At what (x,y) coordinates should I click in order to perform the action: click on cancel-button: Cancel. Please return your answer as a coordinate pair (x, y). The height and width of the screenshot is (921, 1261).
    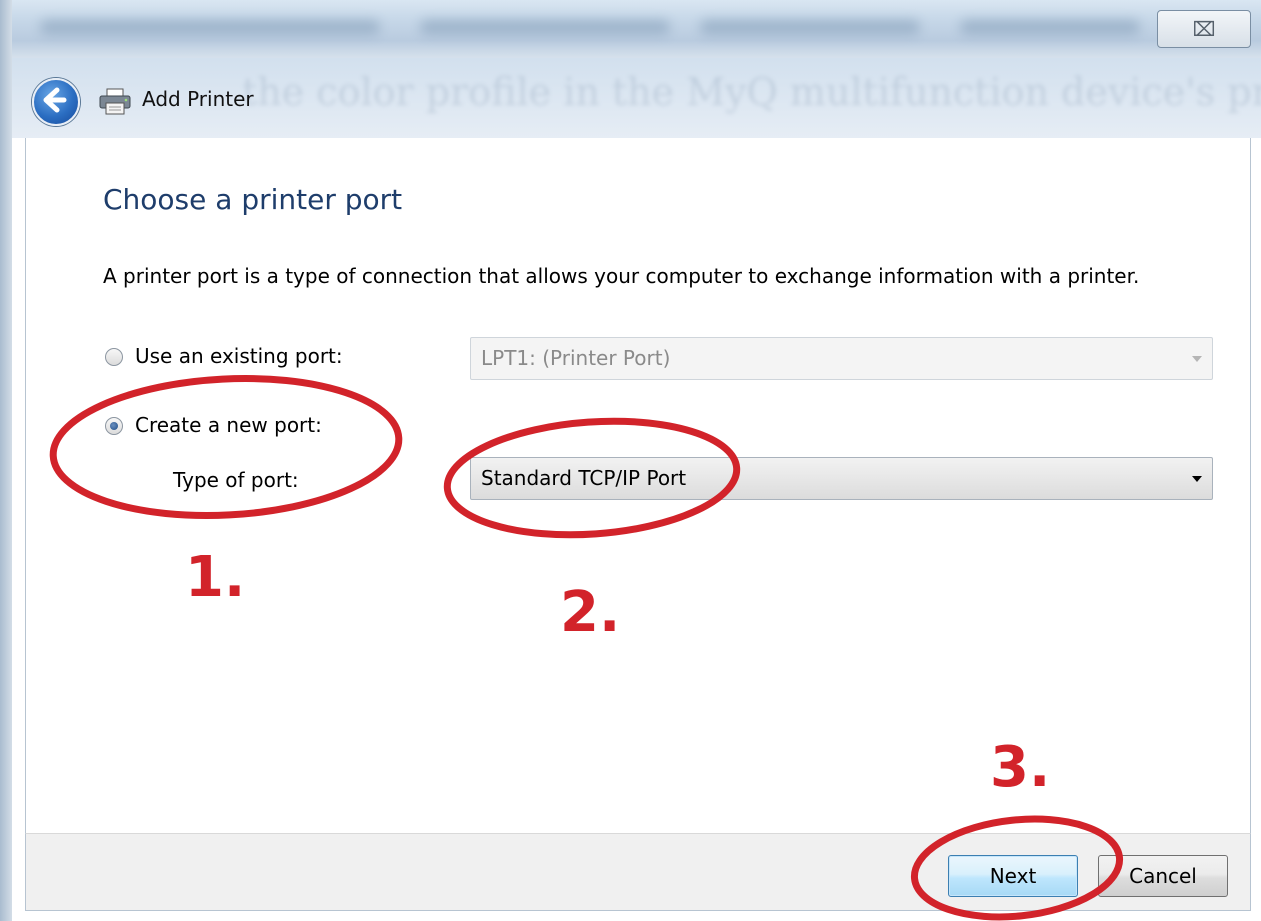
    Looking at the image, I should click on (1163, 876).